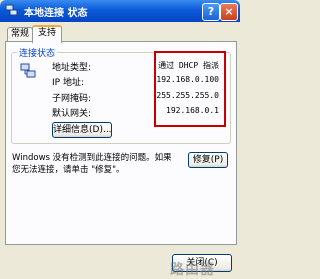 The image size is (320, 279). I want to click on close-window-button: ×, so click(229, 12).